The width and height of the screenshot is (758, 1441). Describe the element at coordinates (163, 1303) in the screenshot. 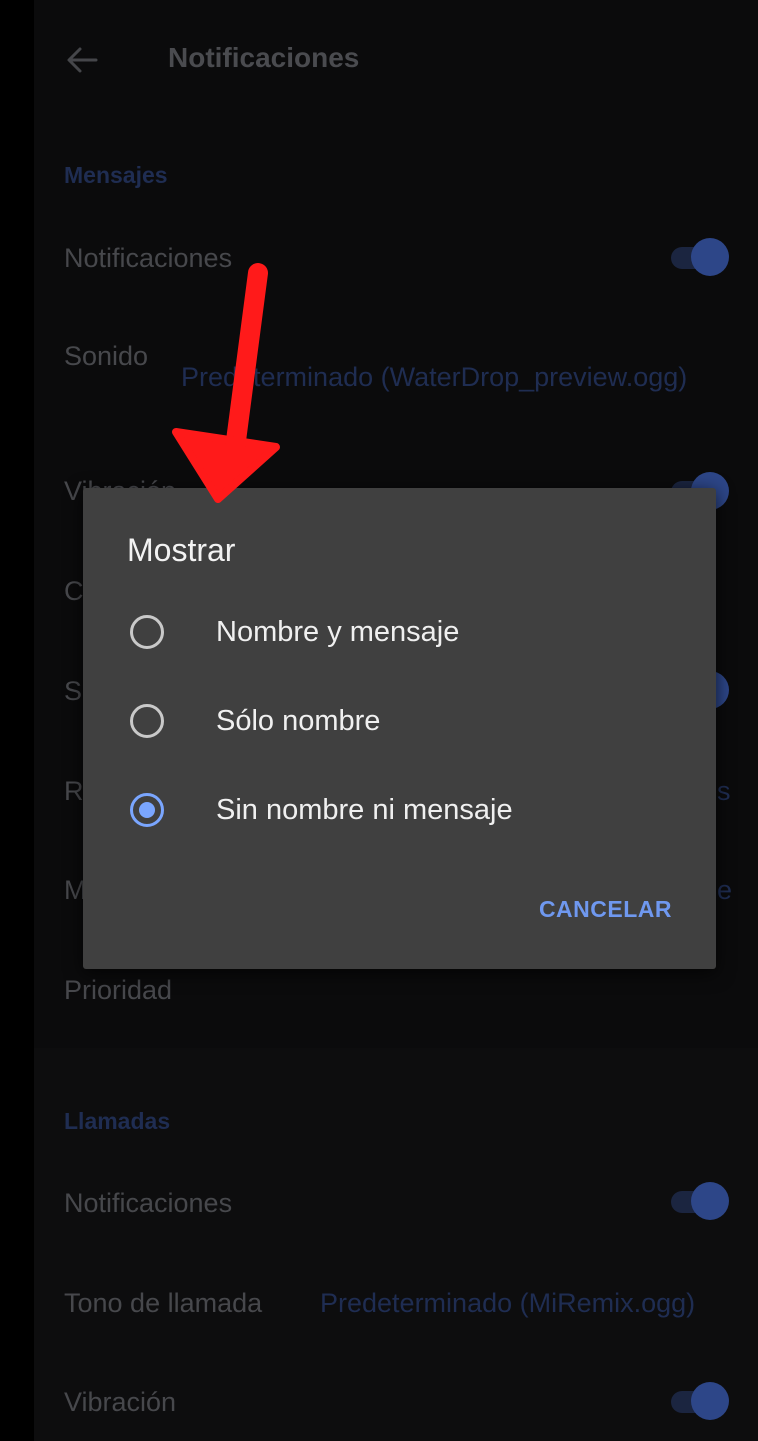

I see `calls-ringtone-label: Tono de llamada` at that location.